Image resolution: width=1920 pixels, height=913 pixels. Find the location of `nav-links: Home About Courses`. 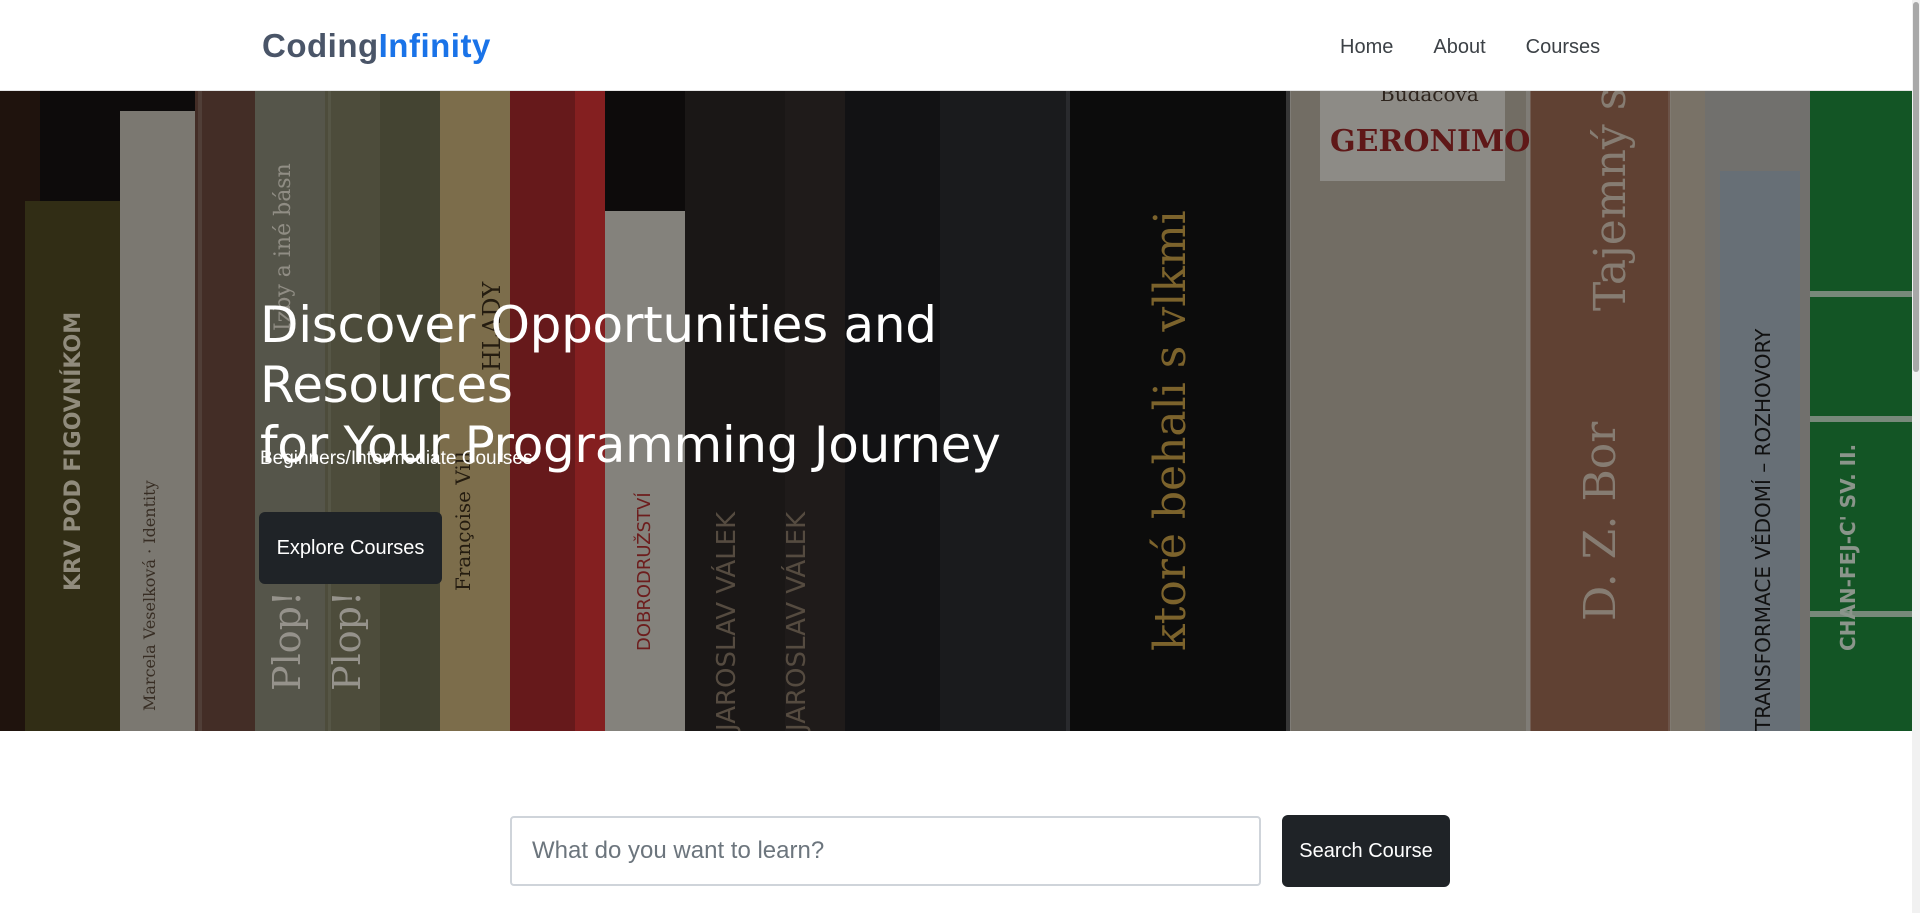

nav-links: Home About Courses is located at coordinates (1490, 47).